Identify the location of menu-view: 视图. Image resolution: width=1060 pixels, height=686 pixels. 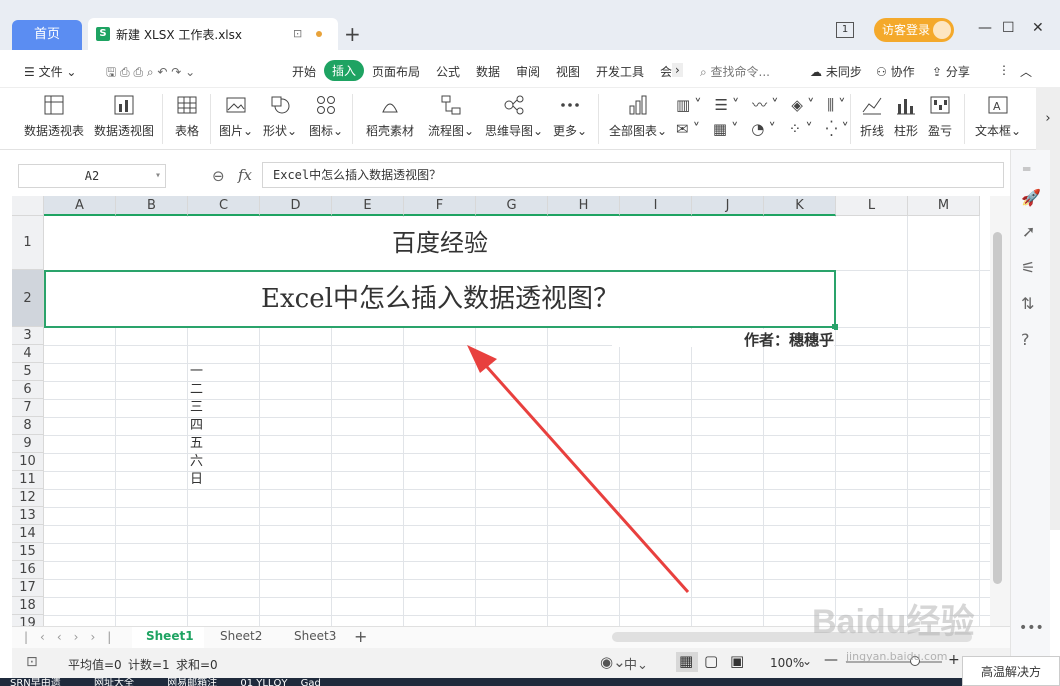
(568, 71).